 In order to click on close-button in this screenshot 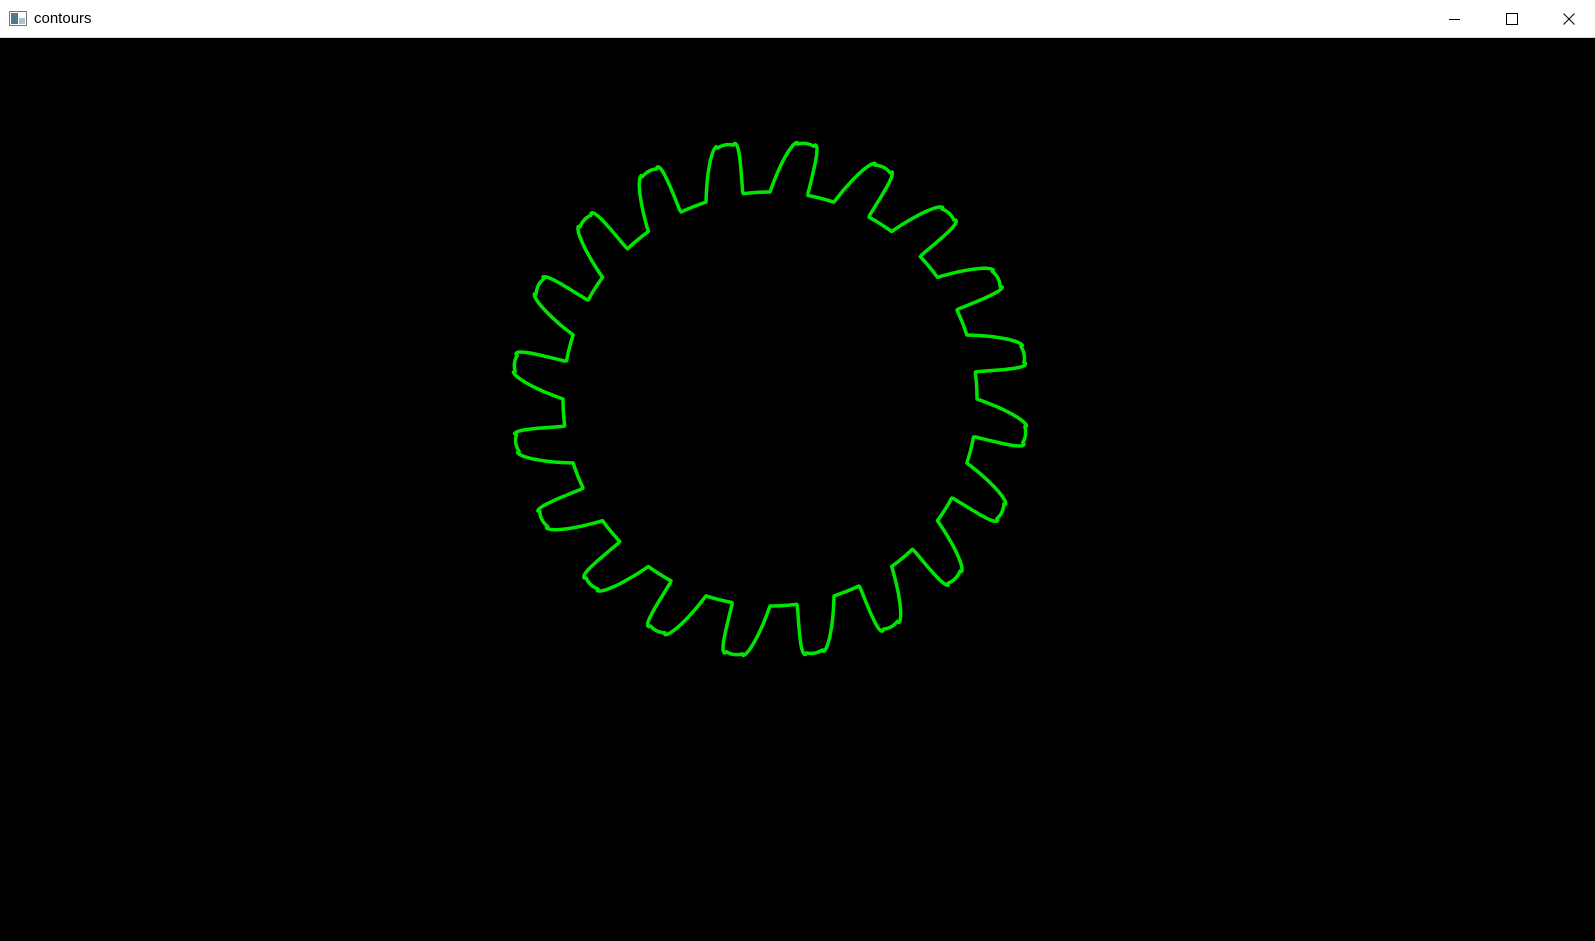, I will do `click(1567, 19)`.